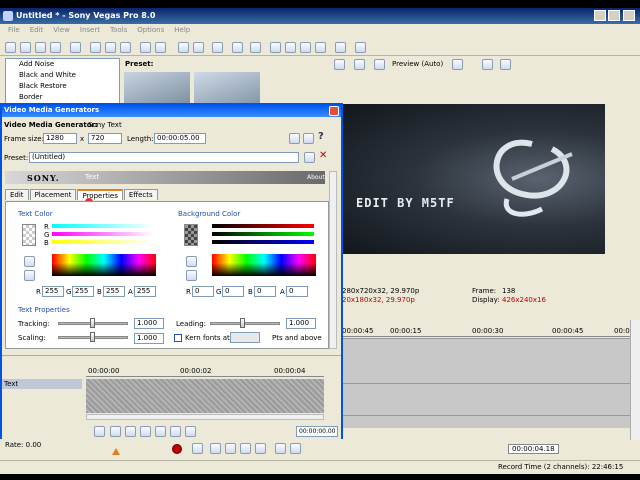 This screenshot has width=640, height=480. Describe the element at coordinates (61, 32) in the screenshot. I see `menu-view: View` at that location.